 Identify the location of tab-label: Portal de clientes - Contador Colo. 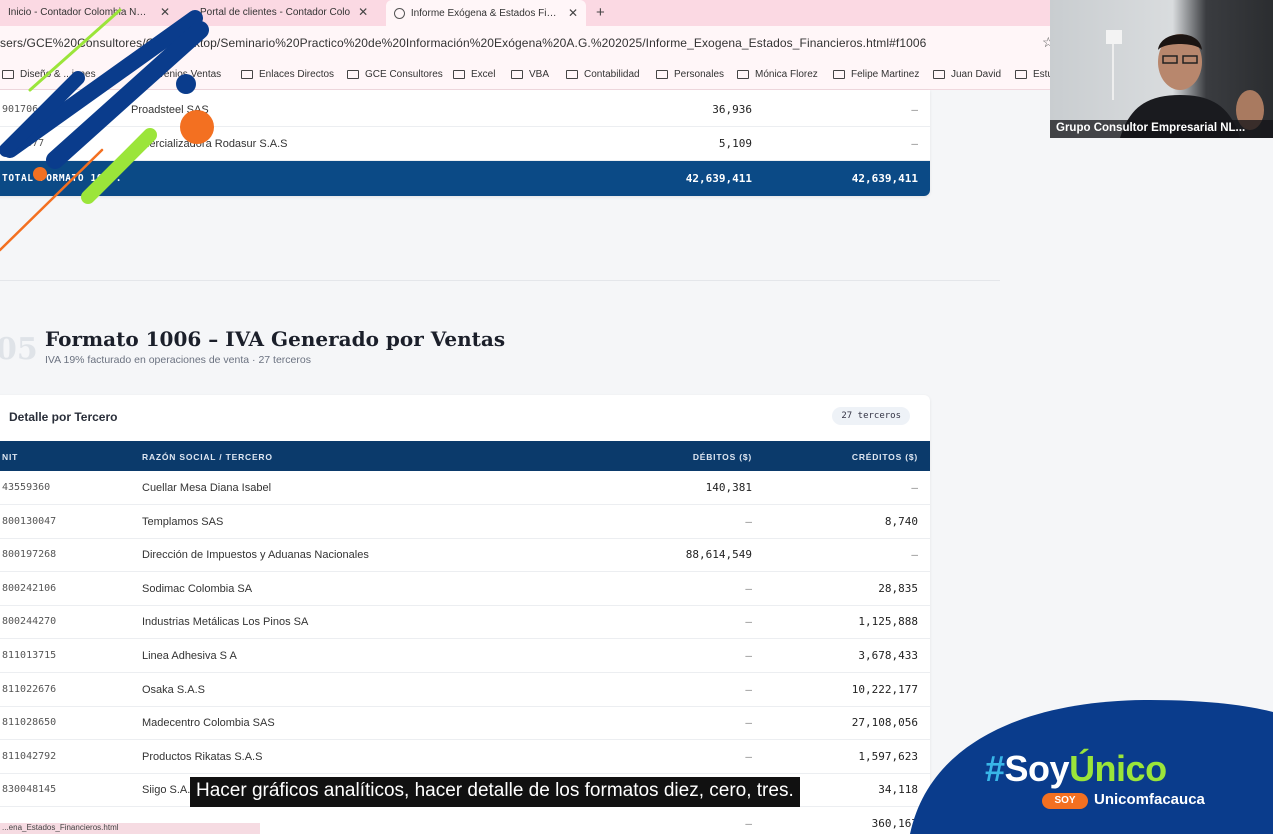
(275, 12).